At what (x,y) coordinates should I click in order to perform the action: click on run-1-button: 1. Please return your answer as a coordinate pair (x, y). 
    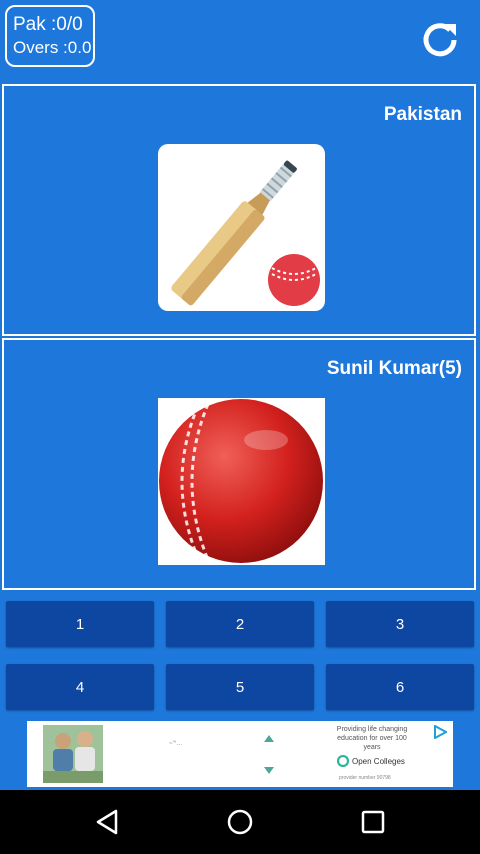
    Looking at the image, I should click on (80, 624).